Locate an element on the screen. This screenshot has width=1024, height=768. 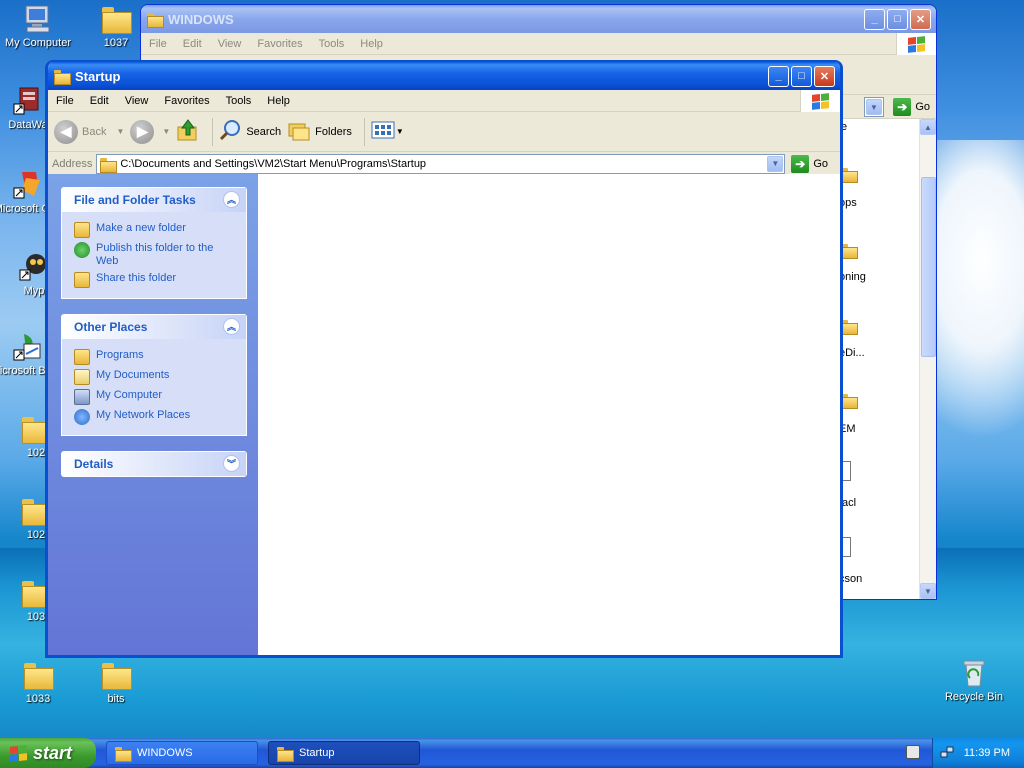
panel-header: Details ︾ is located at coordinates (154, 464).